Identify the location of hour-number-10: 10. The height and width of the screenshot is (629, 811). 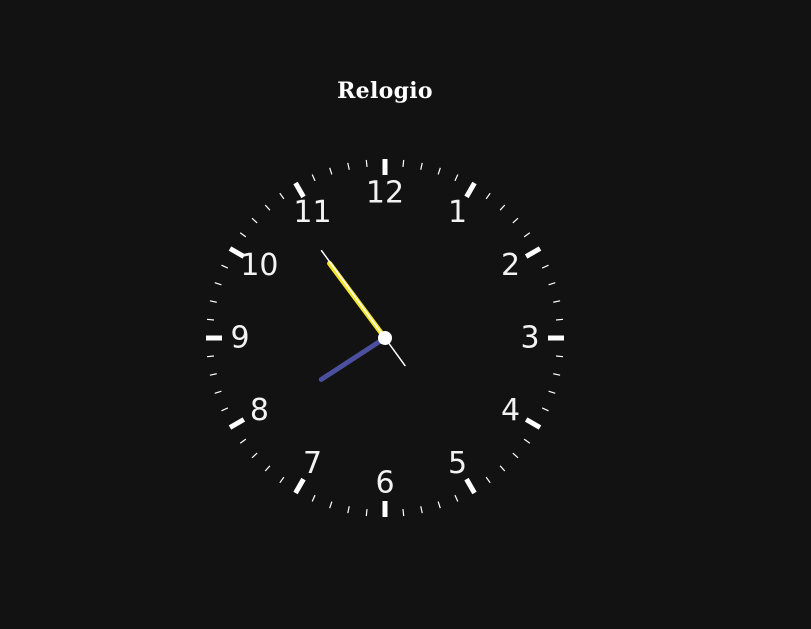
(259, 265).